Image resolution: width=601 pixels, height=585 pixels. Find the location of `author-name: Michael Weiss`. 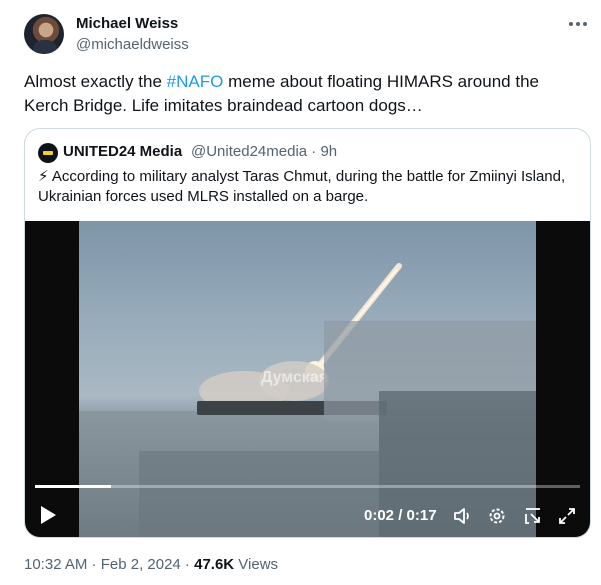

author-name: Michael Weiss is located at coordinates (127, 23).